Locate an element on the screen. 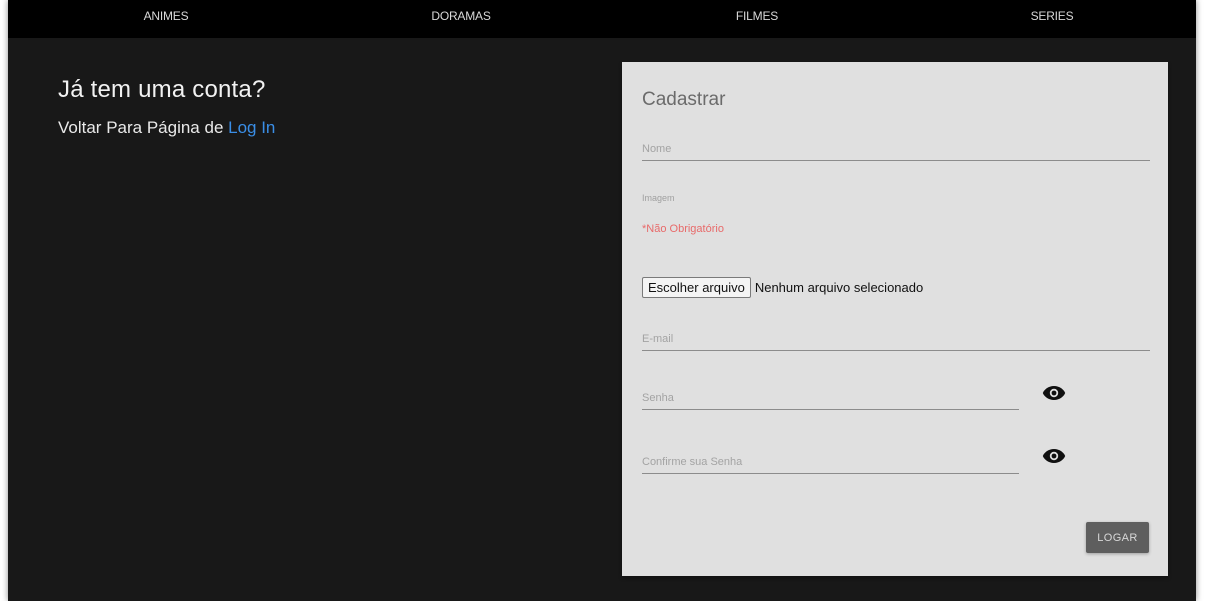 Image resolution: width=1208 pixels, height=601 pixels. confirm-password-field-wrapper is located at coordinates (830, 463).